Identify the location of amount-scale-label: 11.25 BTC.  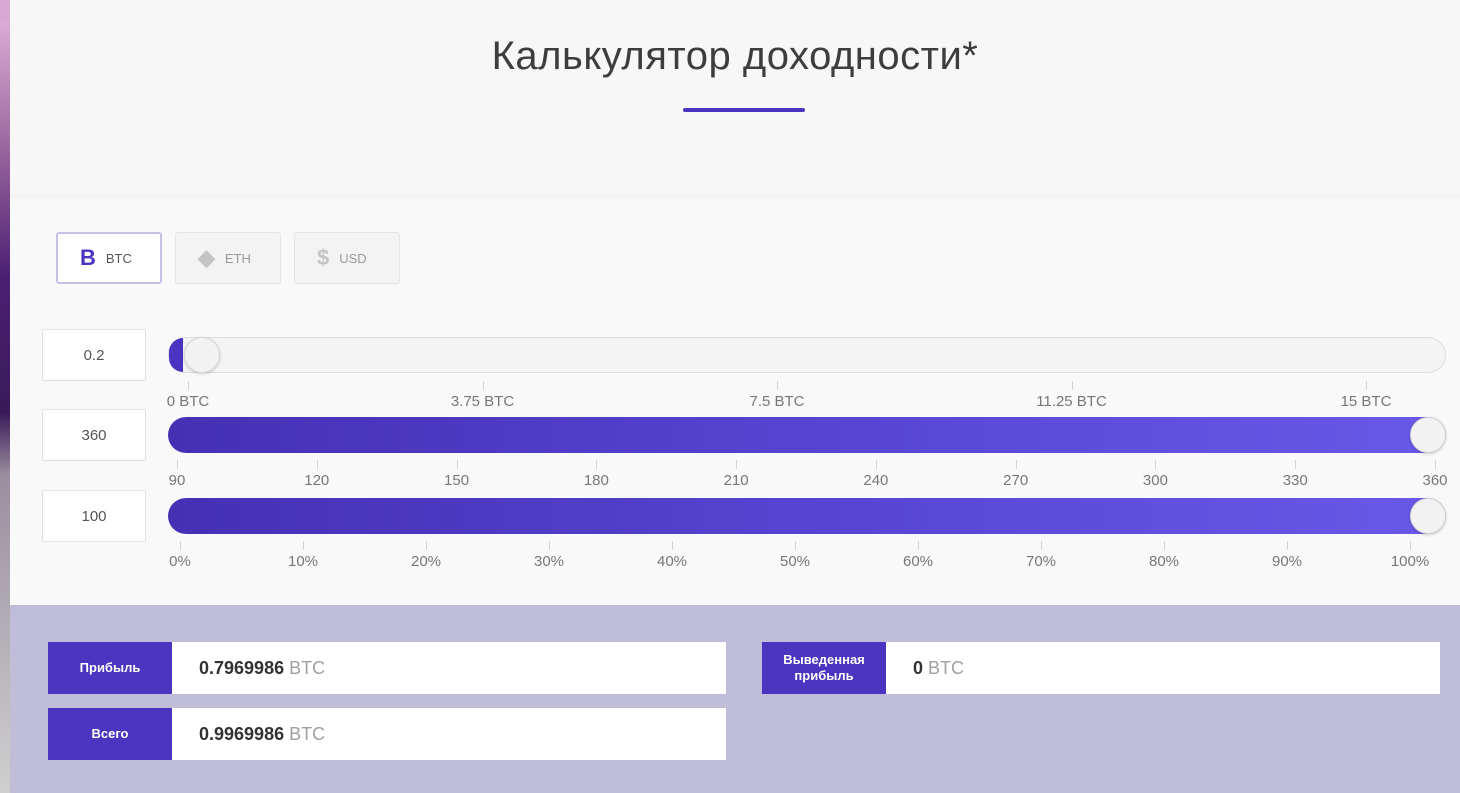
(1071, 401).